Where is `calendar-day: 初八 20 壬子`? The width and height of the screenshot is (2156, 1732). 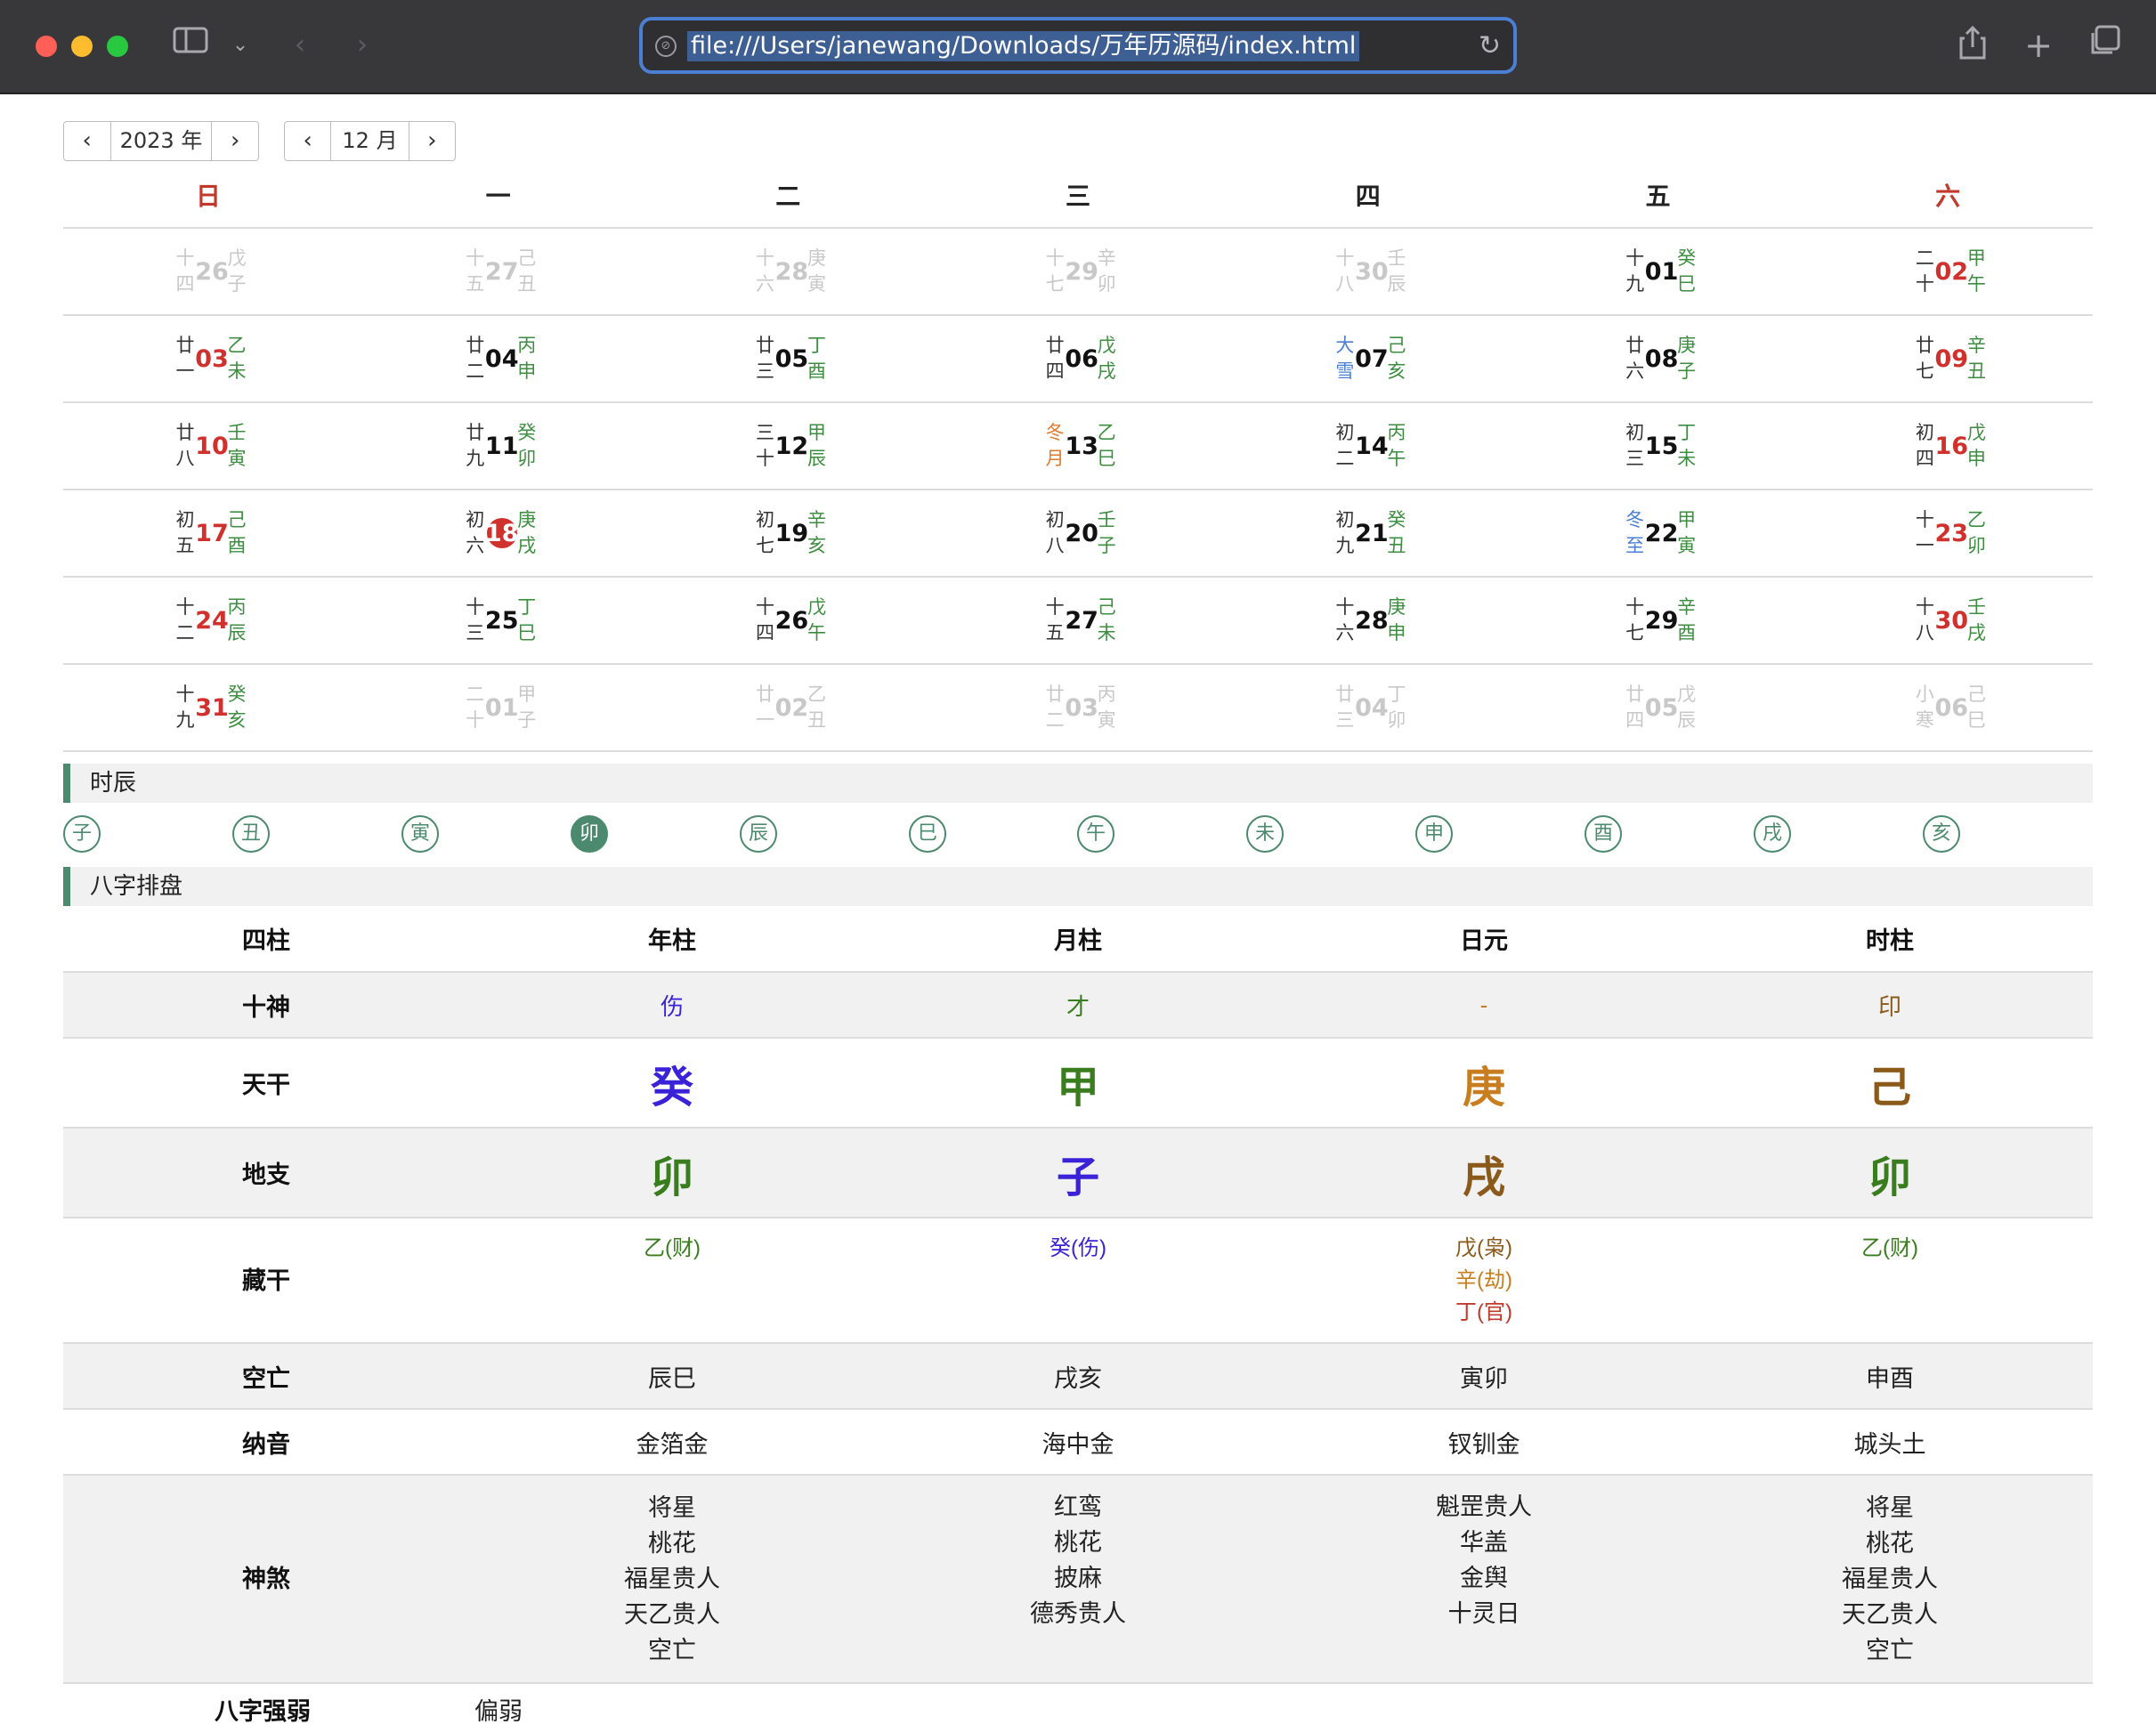
calendar-day: 初八 20 壬子 is located at coordinates (1078, 533).